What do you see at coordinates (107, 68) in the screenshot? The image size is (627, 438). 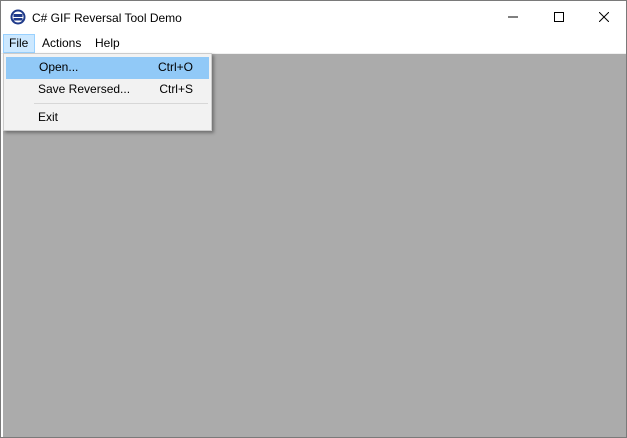 I see `menu-item-open: Open... Ctrl+O` at bounding box center [107, 68].